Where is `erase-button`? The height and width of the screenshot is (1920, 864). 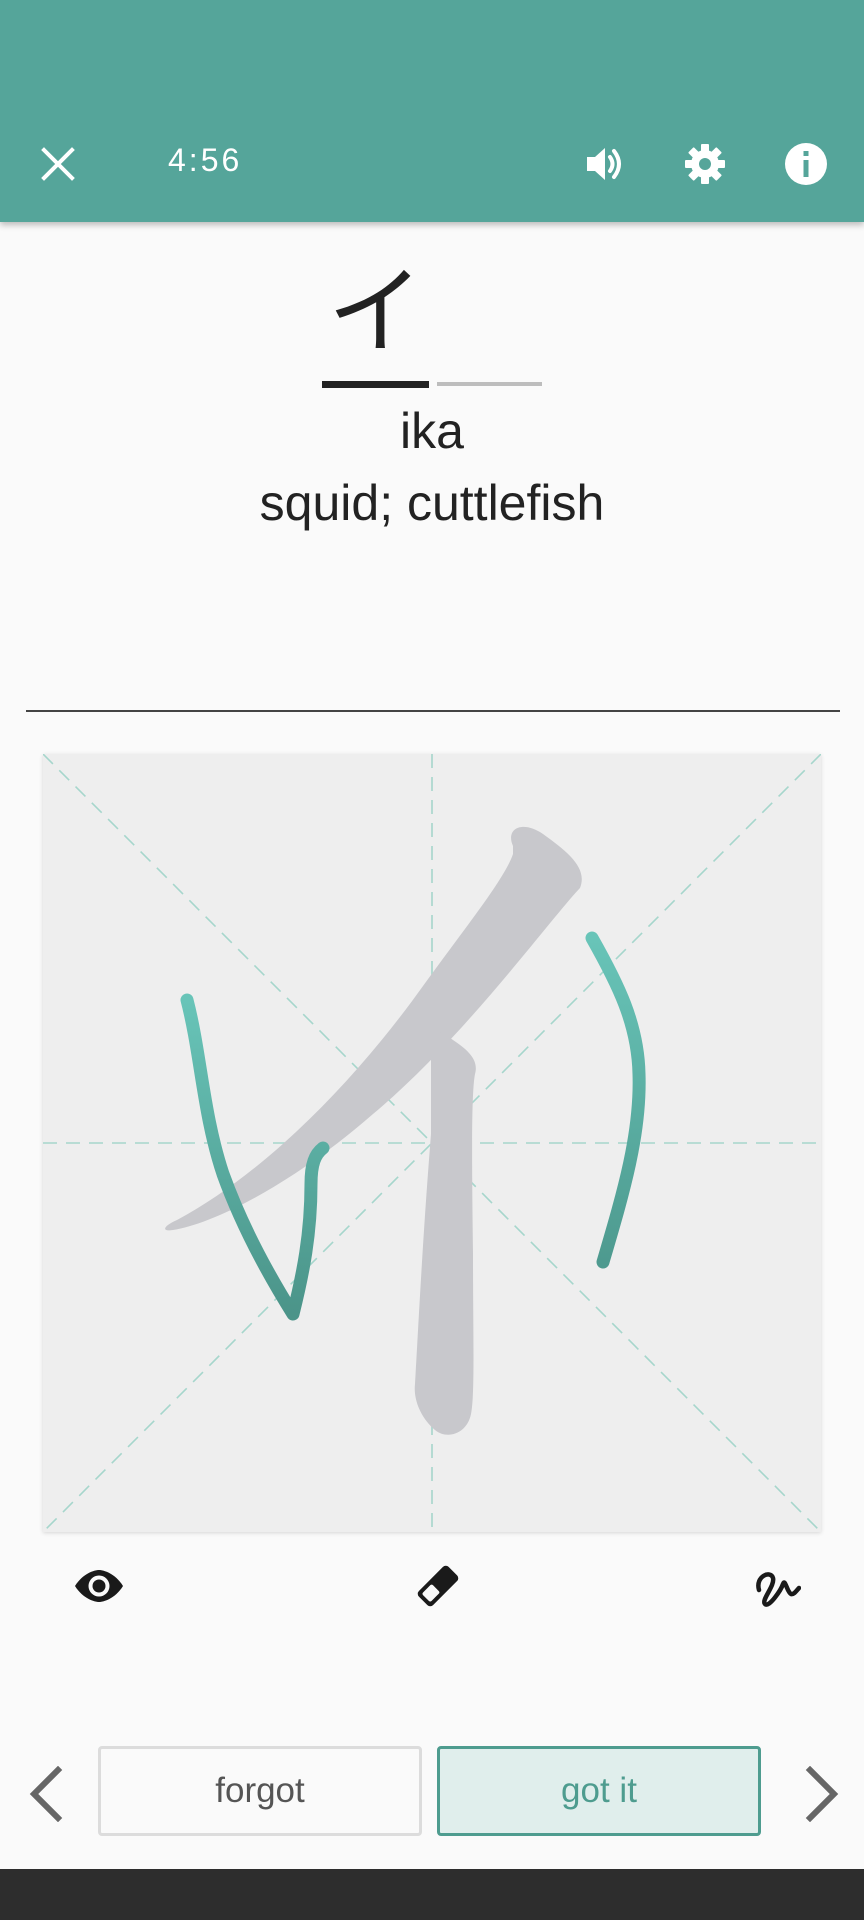 erase-button is located at coordinates (438, 1586).